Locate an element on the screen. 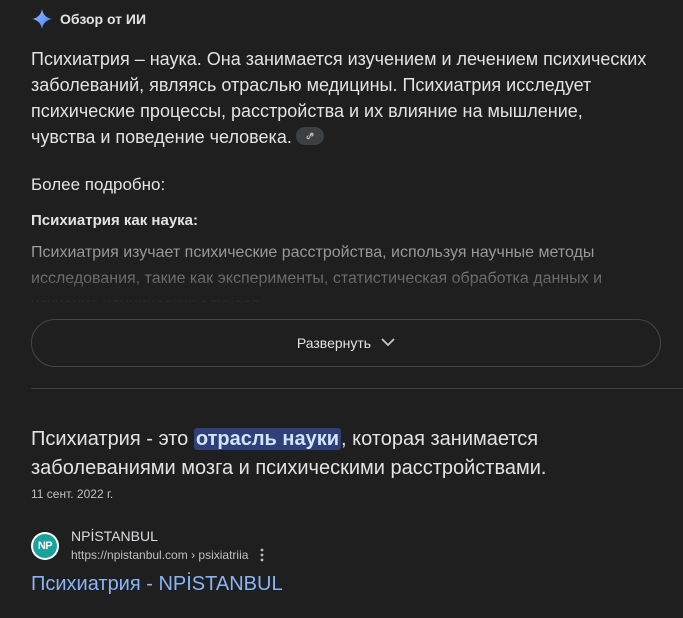 The width and height of the screenshot is (683, 618). site-name: NPİSTANBUL is located at coordinates (114, 536).